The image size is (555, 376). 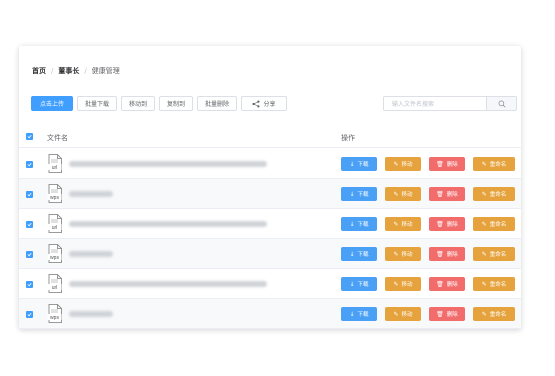 What do you see at coordinates (269, 104) in the screenshot?
I see `share-label: 分享` at bounding box center [269, 104].